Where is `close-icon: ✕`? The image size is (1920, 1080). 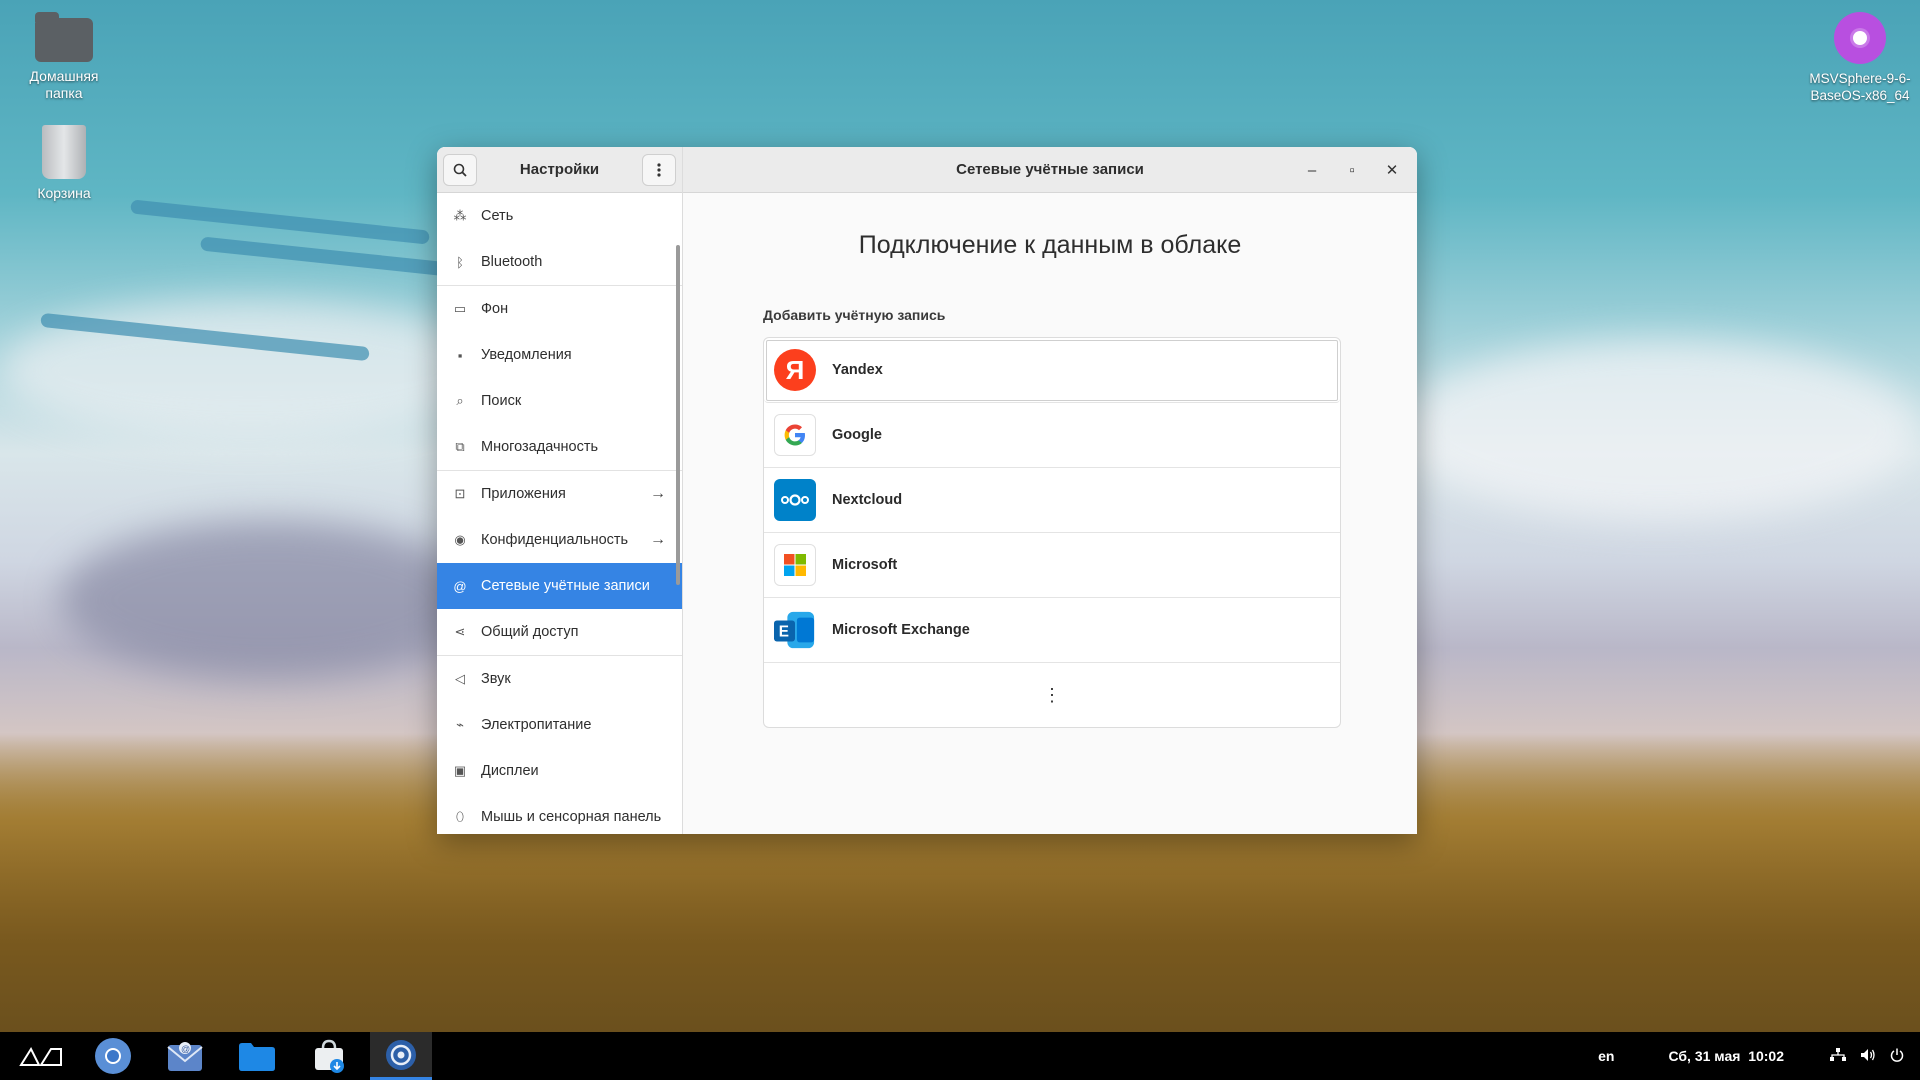
close-icon: ✕ is located at coordinates (1392, 170).